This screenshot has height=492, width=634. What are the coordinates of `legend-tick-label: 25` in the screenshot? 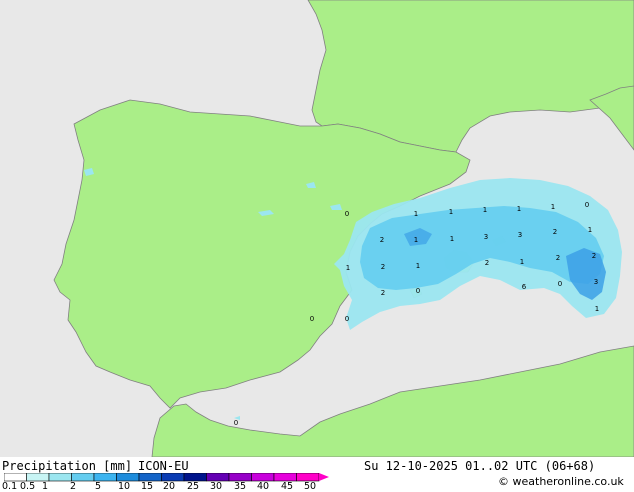 It's located at (193, 486).